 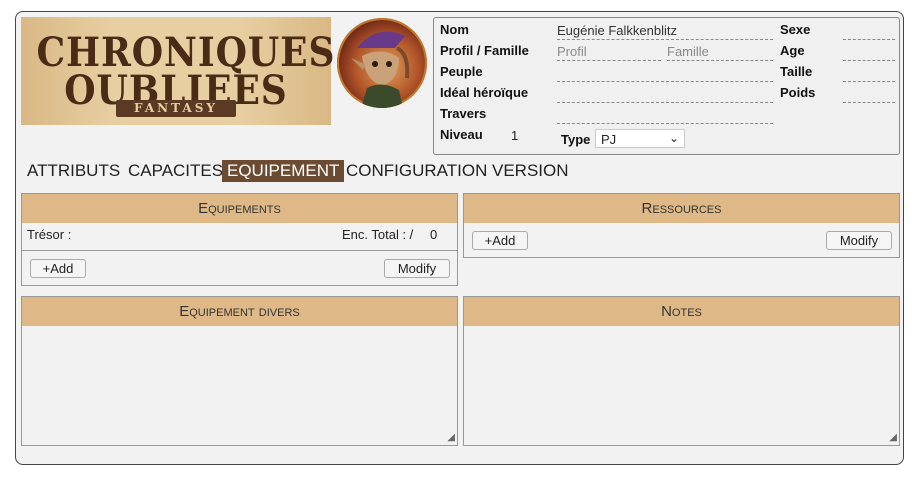 I want to click on equipements-header: Equipements, so click(x=239, y=208).